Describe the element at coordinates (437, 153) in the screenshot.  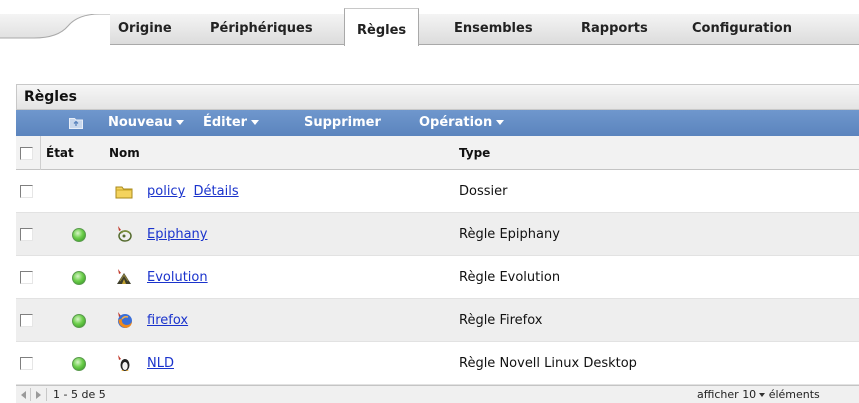
I see `table-header: État Nom Type` at that location.